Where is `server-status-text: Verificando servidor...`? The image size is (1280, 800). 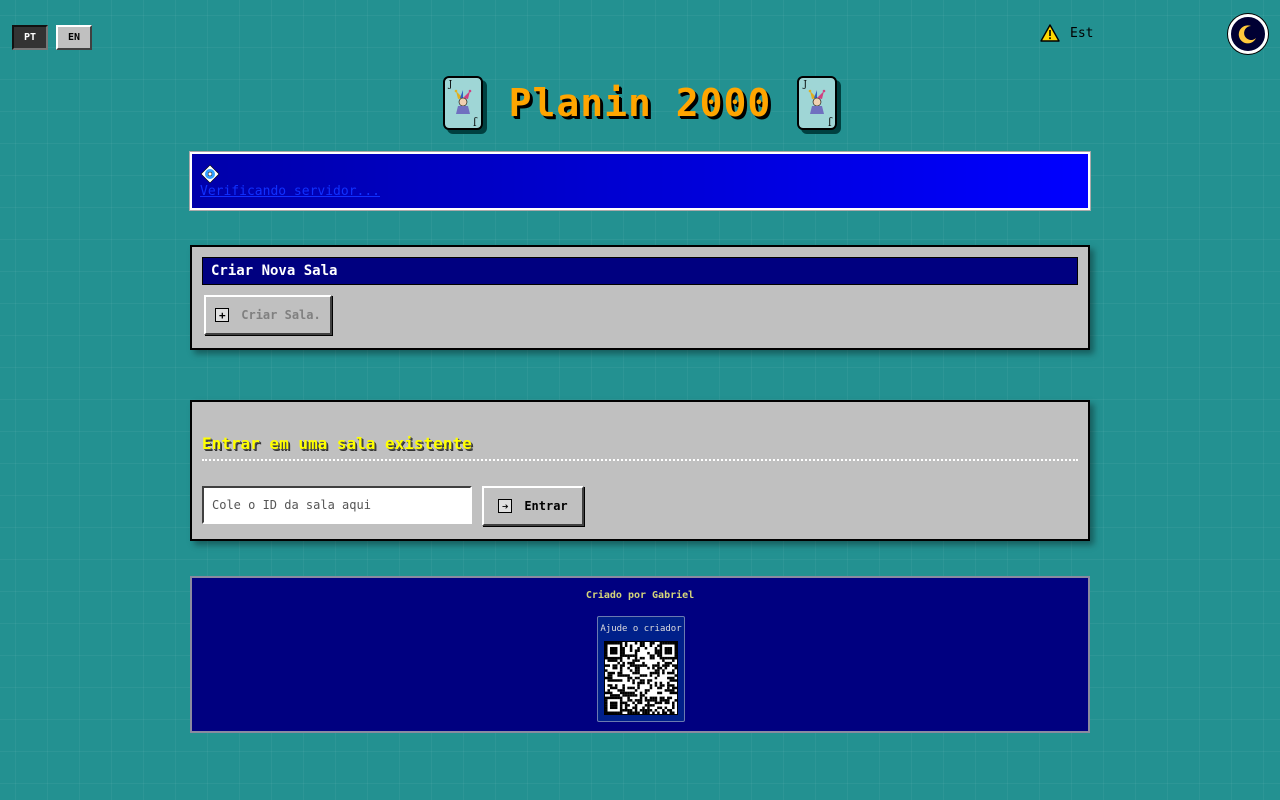 server-status-text: Verificando servidor... is located at coordinates (290, 191).